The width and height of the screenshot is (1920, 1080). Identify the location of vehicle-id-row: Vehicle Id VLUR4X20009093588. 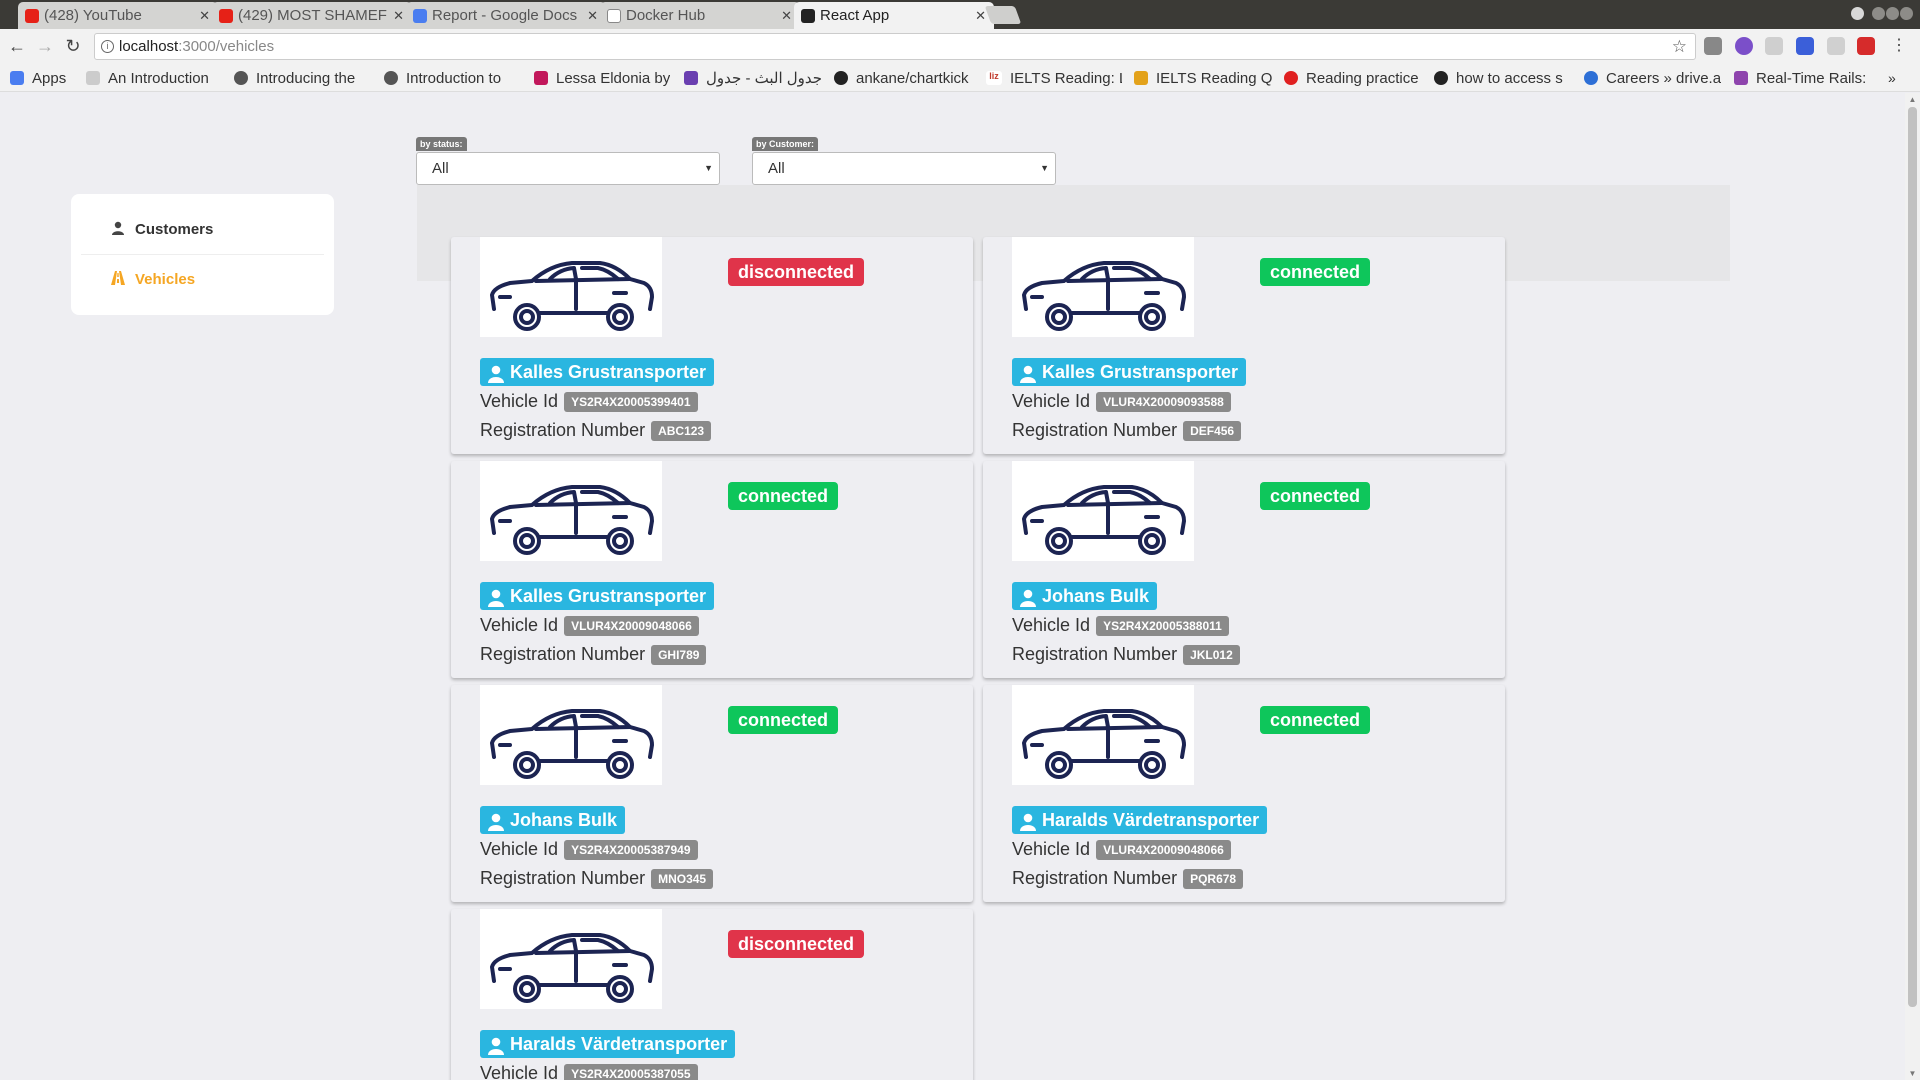
(1121, 401).